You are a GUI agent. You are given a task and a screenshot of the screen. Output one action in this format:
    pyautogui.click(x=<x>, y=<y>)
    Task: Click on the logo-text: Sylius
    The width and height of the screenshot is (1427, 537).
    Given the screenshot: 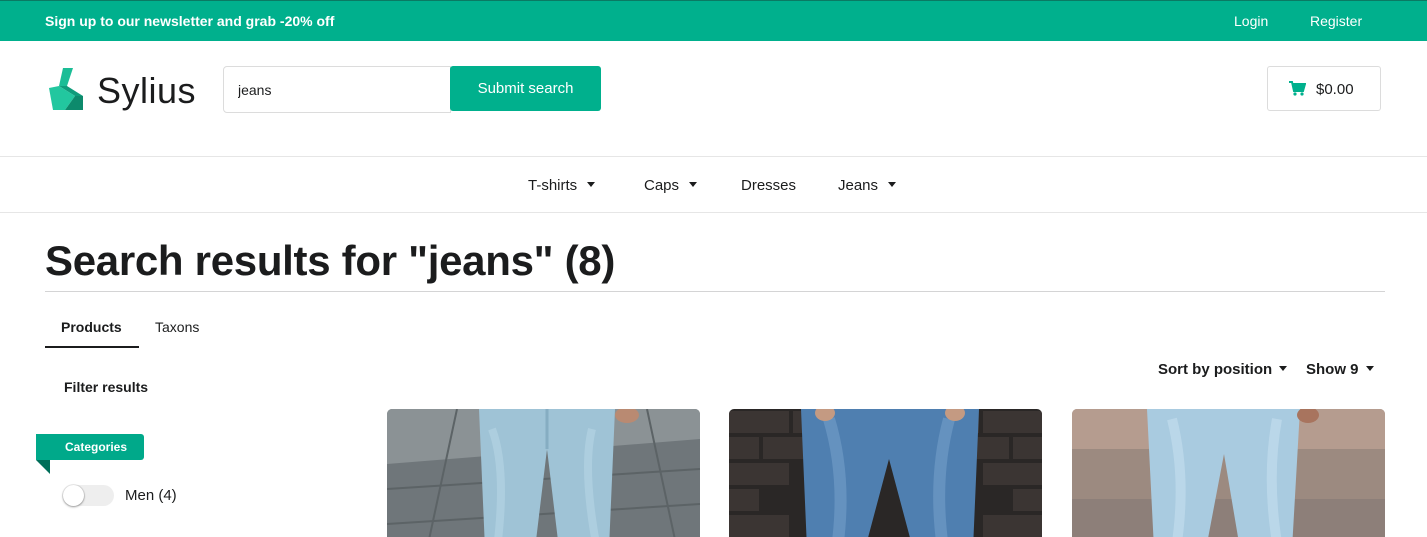 What is the action you would take?
    pyautogui.click(x=146, y=91)
    